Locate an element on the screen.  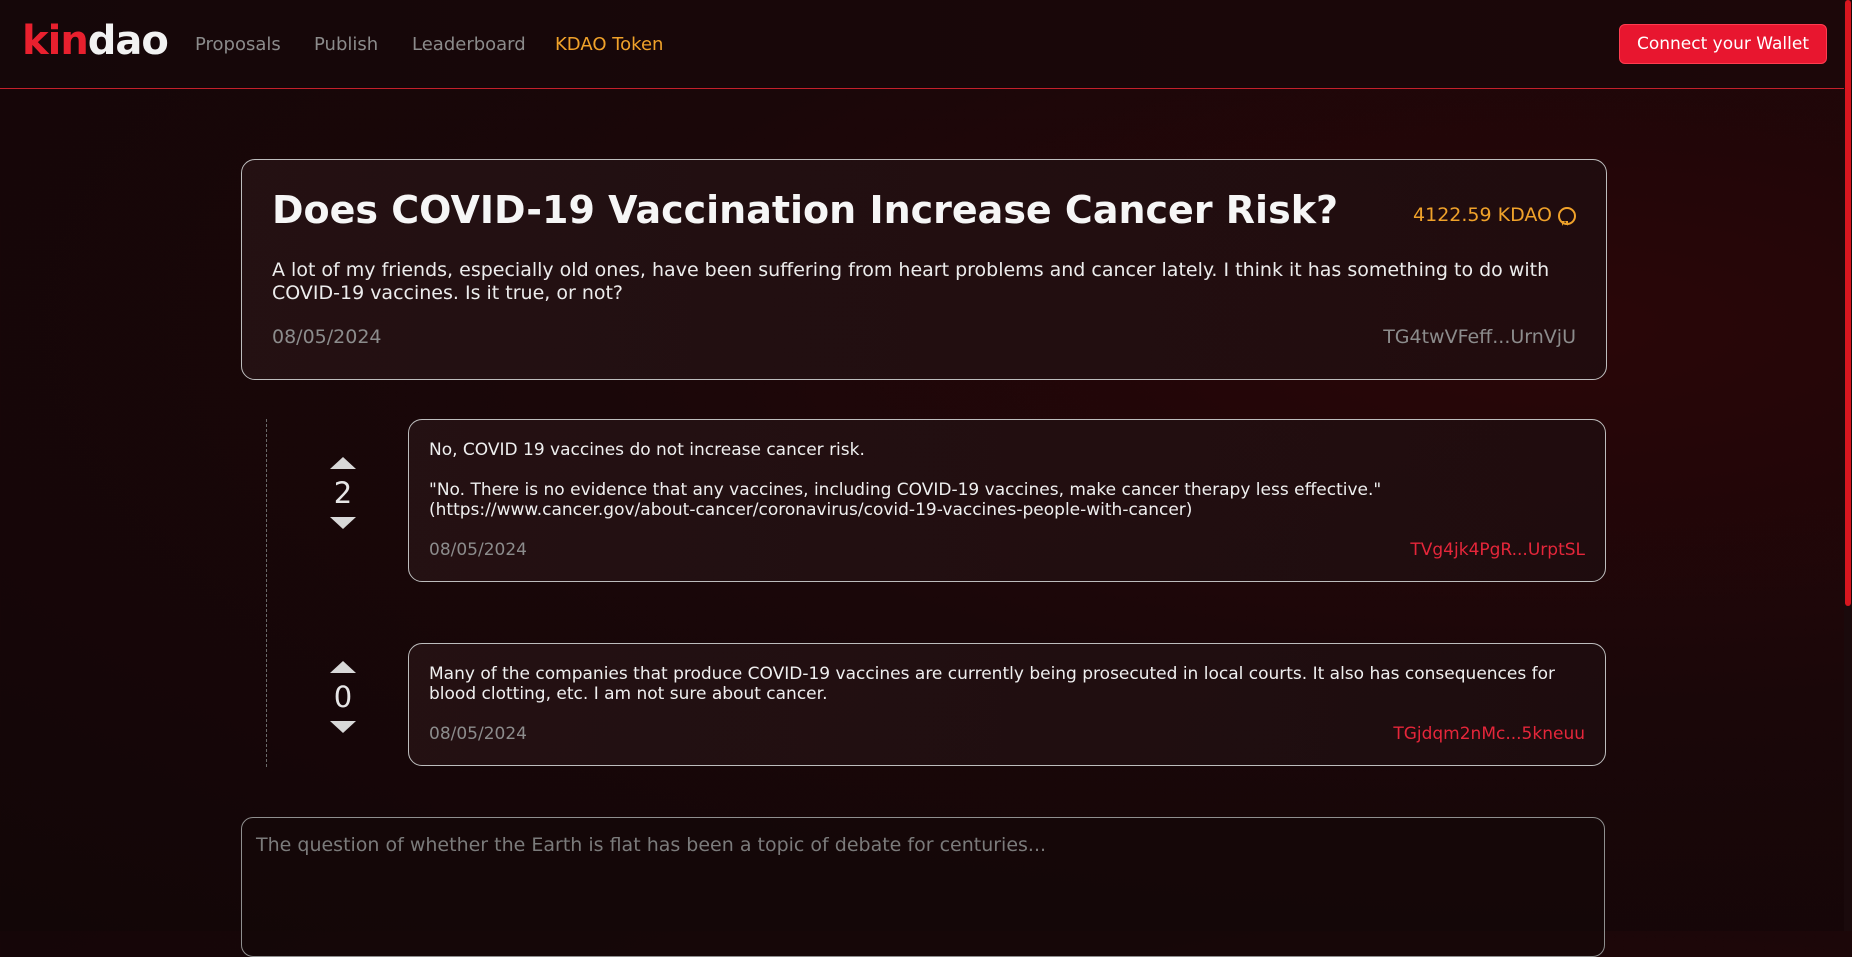
connect-wallet-button: Connect your Wallet is located at coordinates (1723, 44).